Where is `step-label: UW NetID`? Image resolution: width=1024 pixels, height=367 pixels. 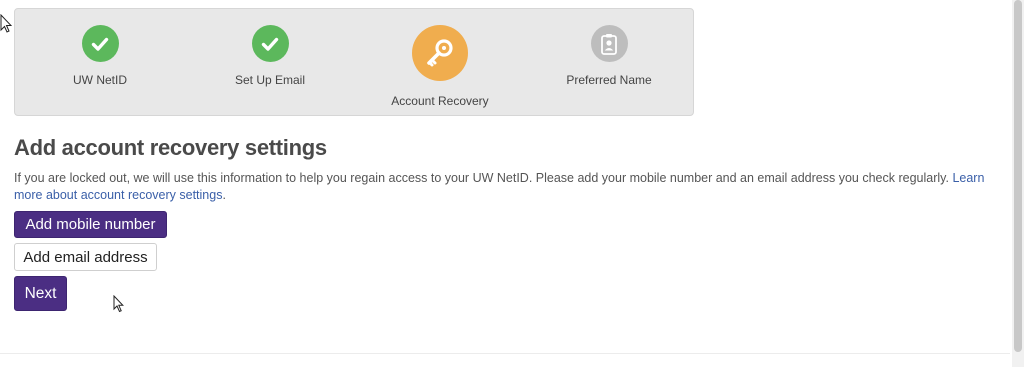 step-label: UW NetID is located at coordinates (100, 80).